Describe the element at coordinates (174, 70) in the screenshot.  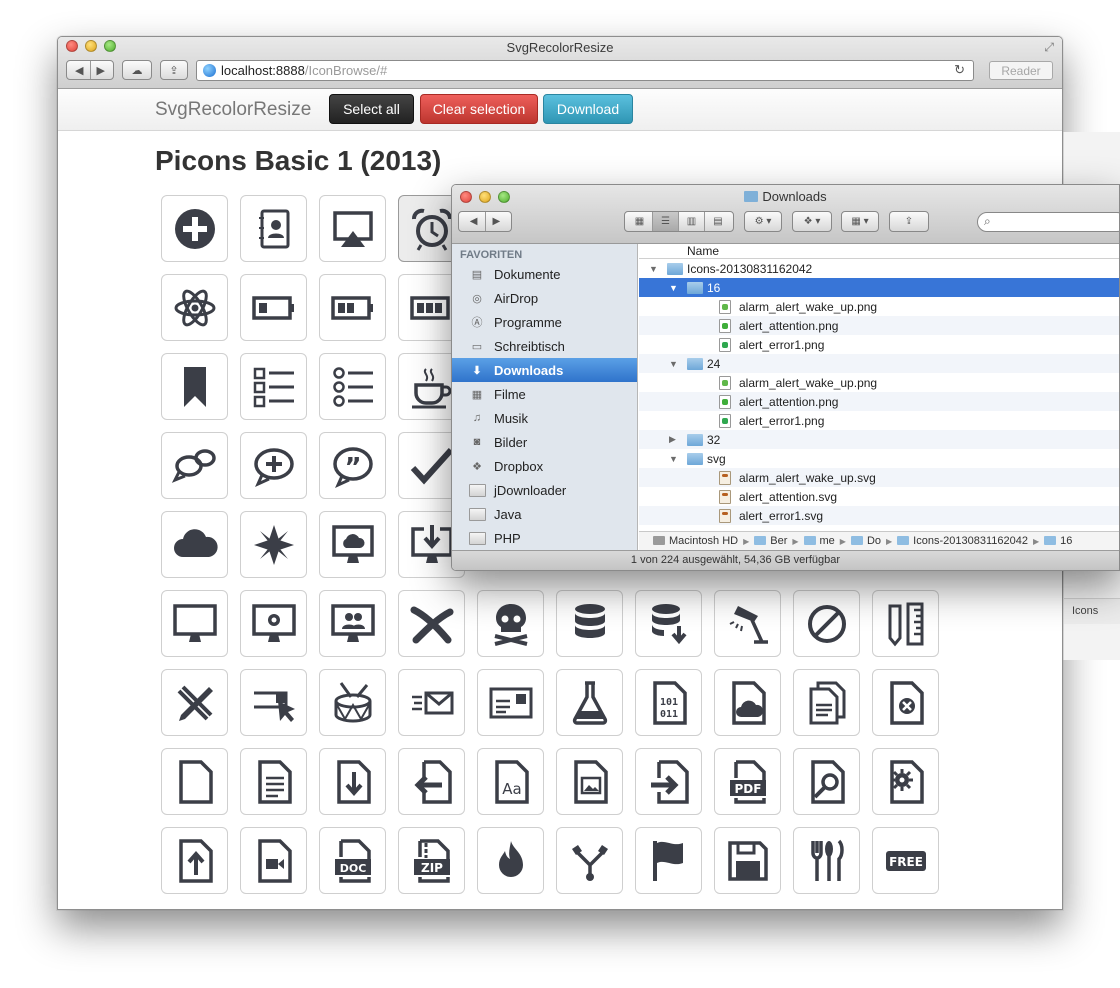
I see `share-button: ⇪` at that location.